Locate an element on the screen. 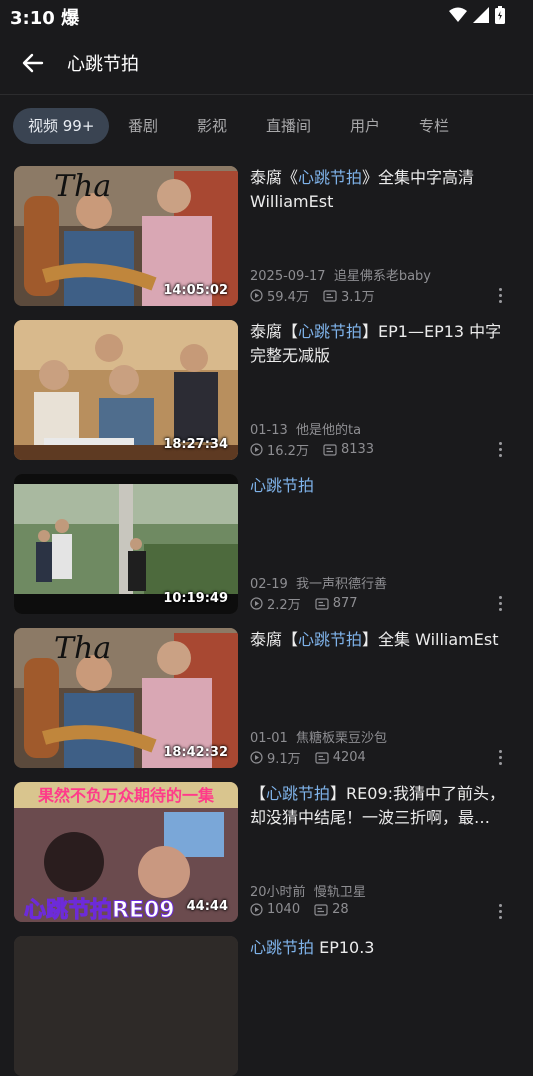 Image resolution: width=533 pixels, height=1076 pixels. video-thumbnail: Tha 18:42:32 is located at coordinates (126, 698).